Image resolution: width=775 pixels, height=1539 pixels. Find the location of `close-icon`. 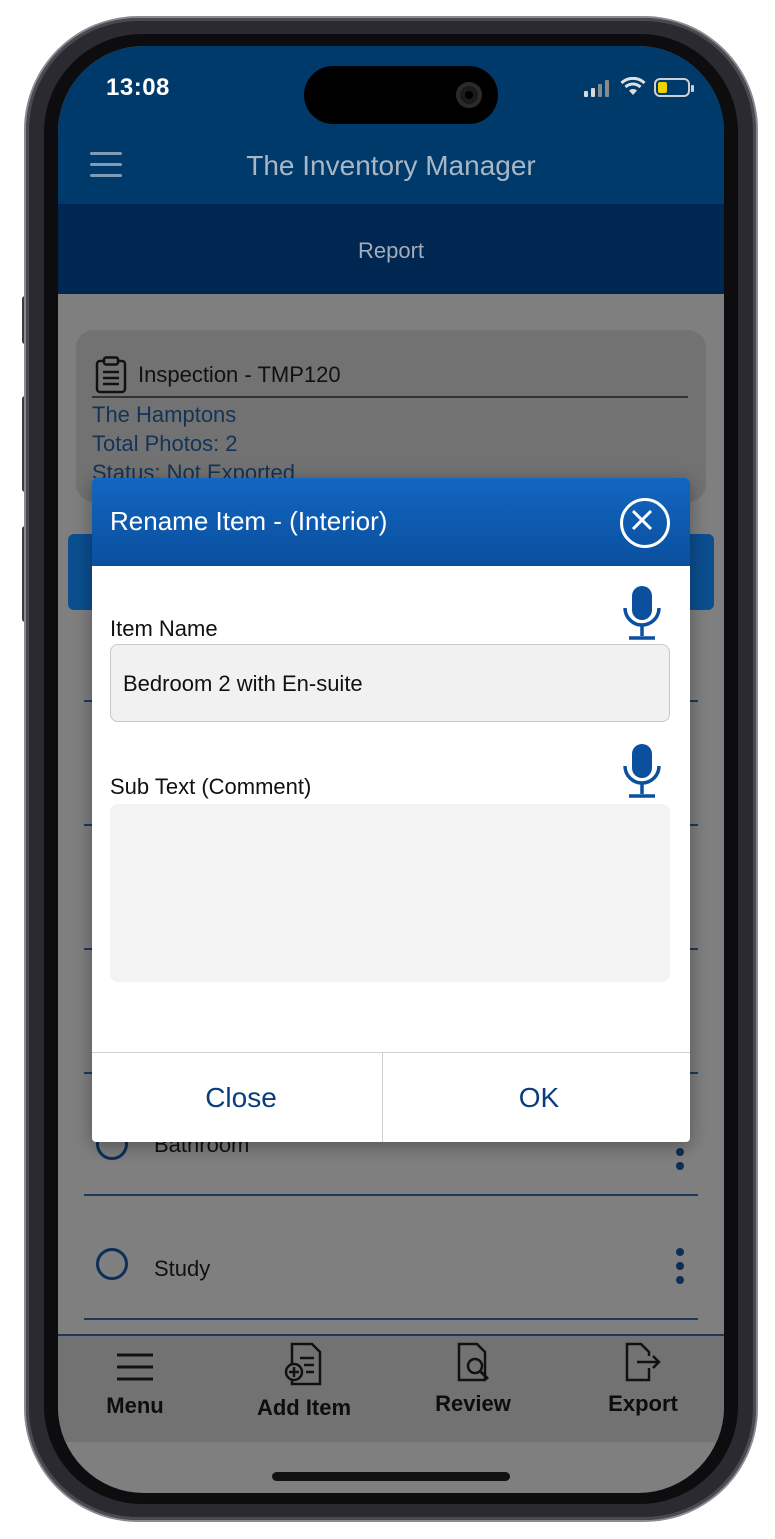

close-icon is located at coordinates (642, 520).